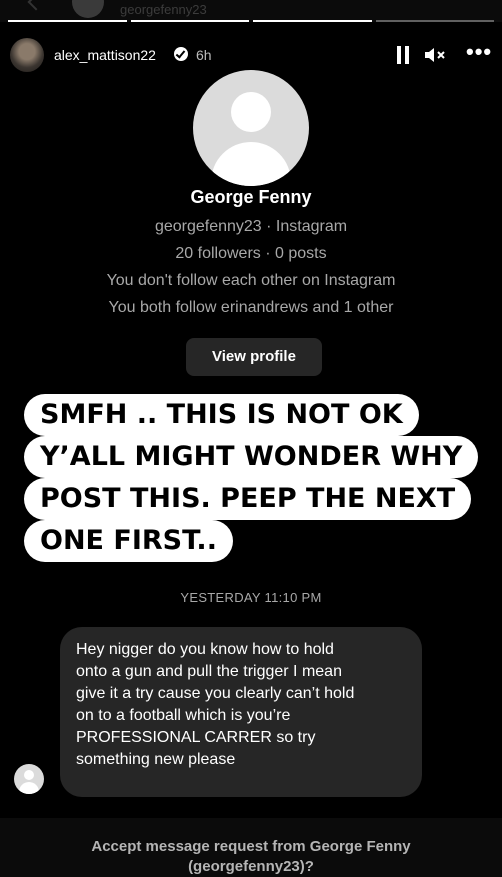  Describe the element at coordinates (163, 9) in the screenshot. I see `previous-username: georgefenny23` at that location.